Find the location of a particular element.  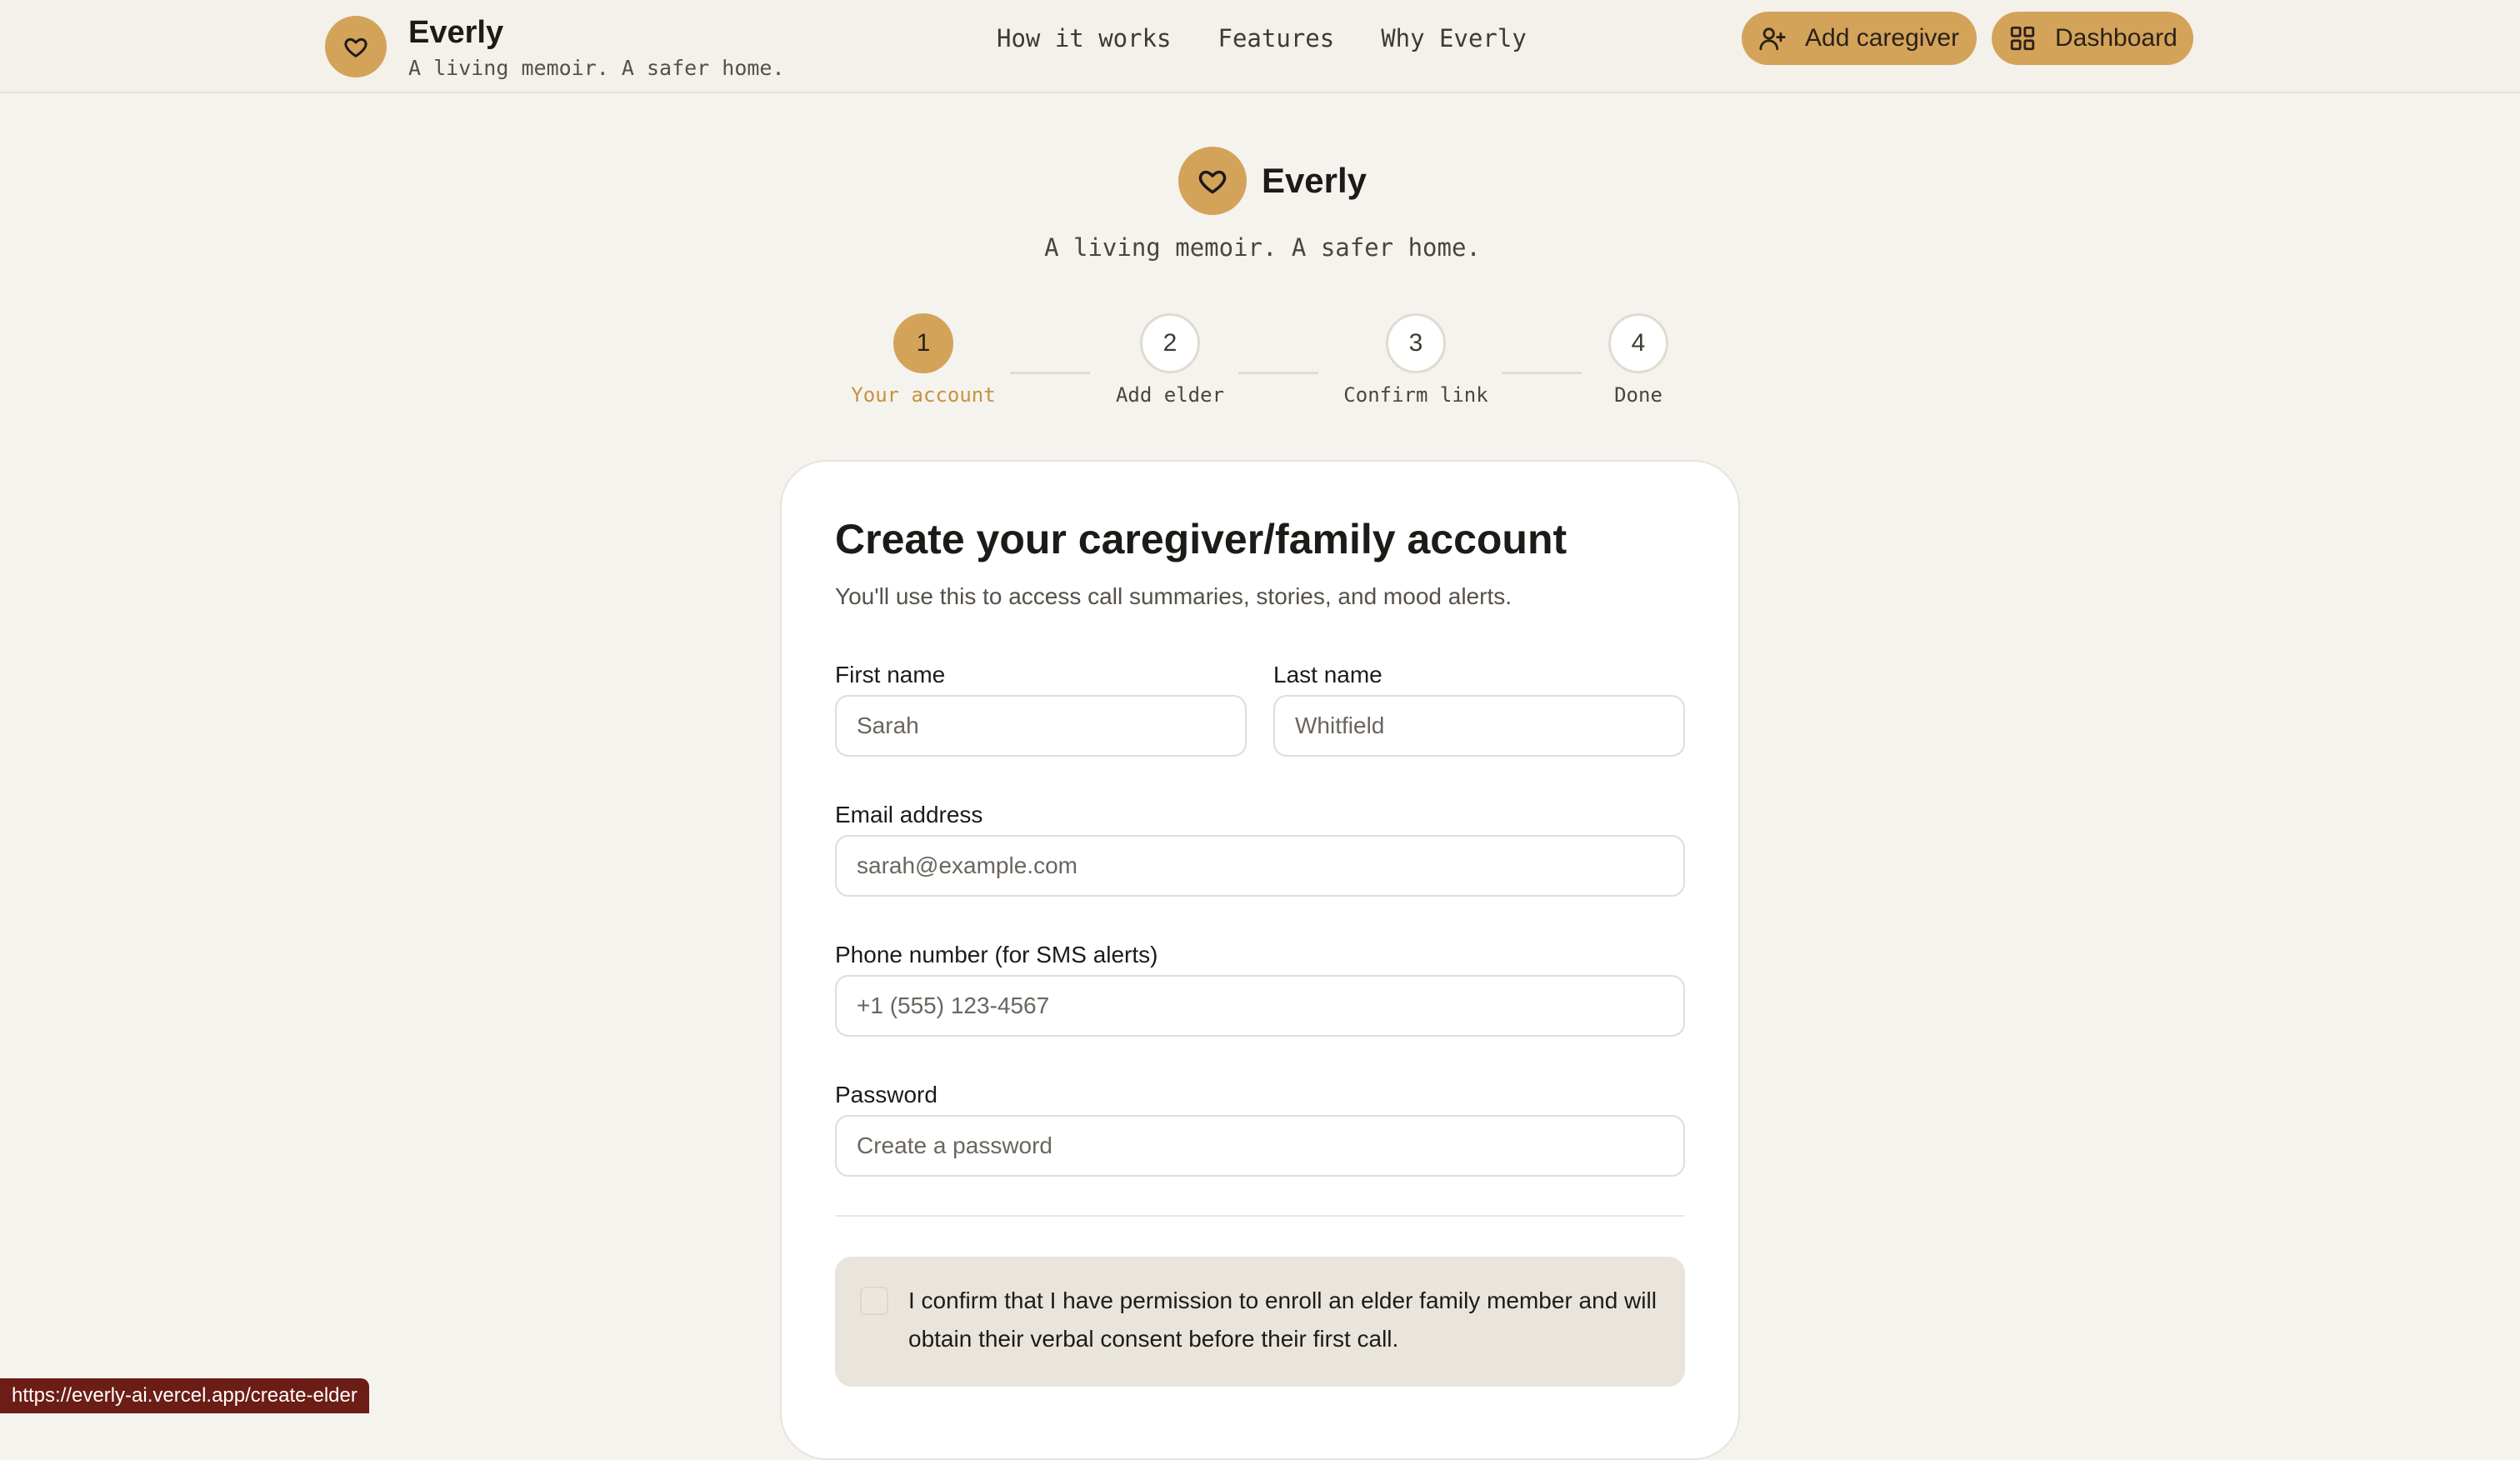

nav-links: How it works Features Why Everly is located at coordinates (1262, 38).